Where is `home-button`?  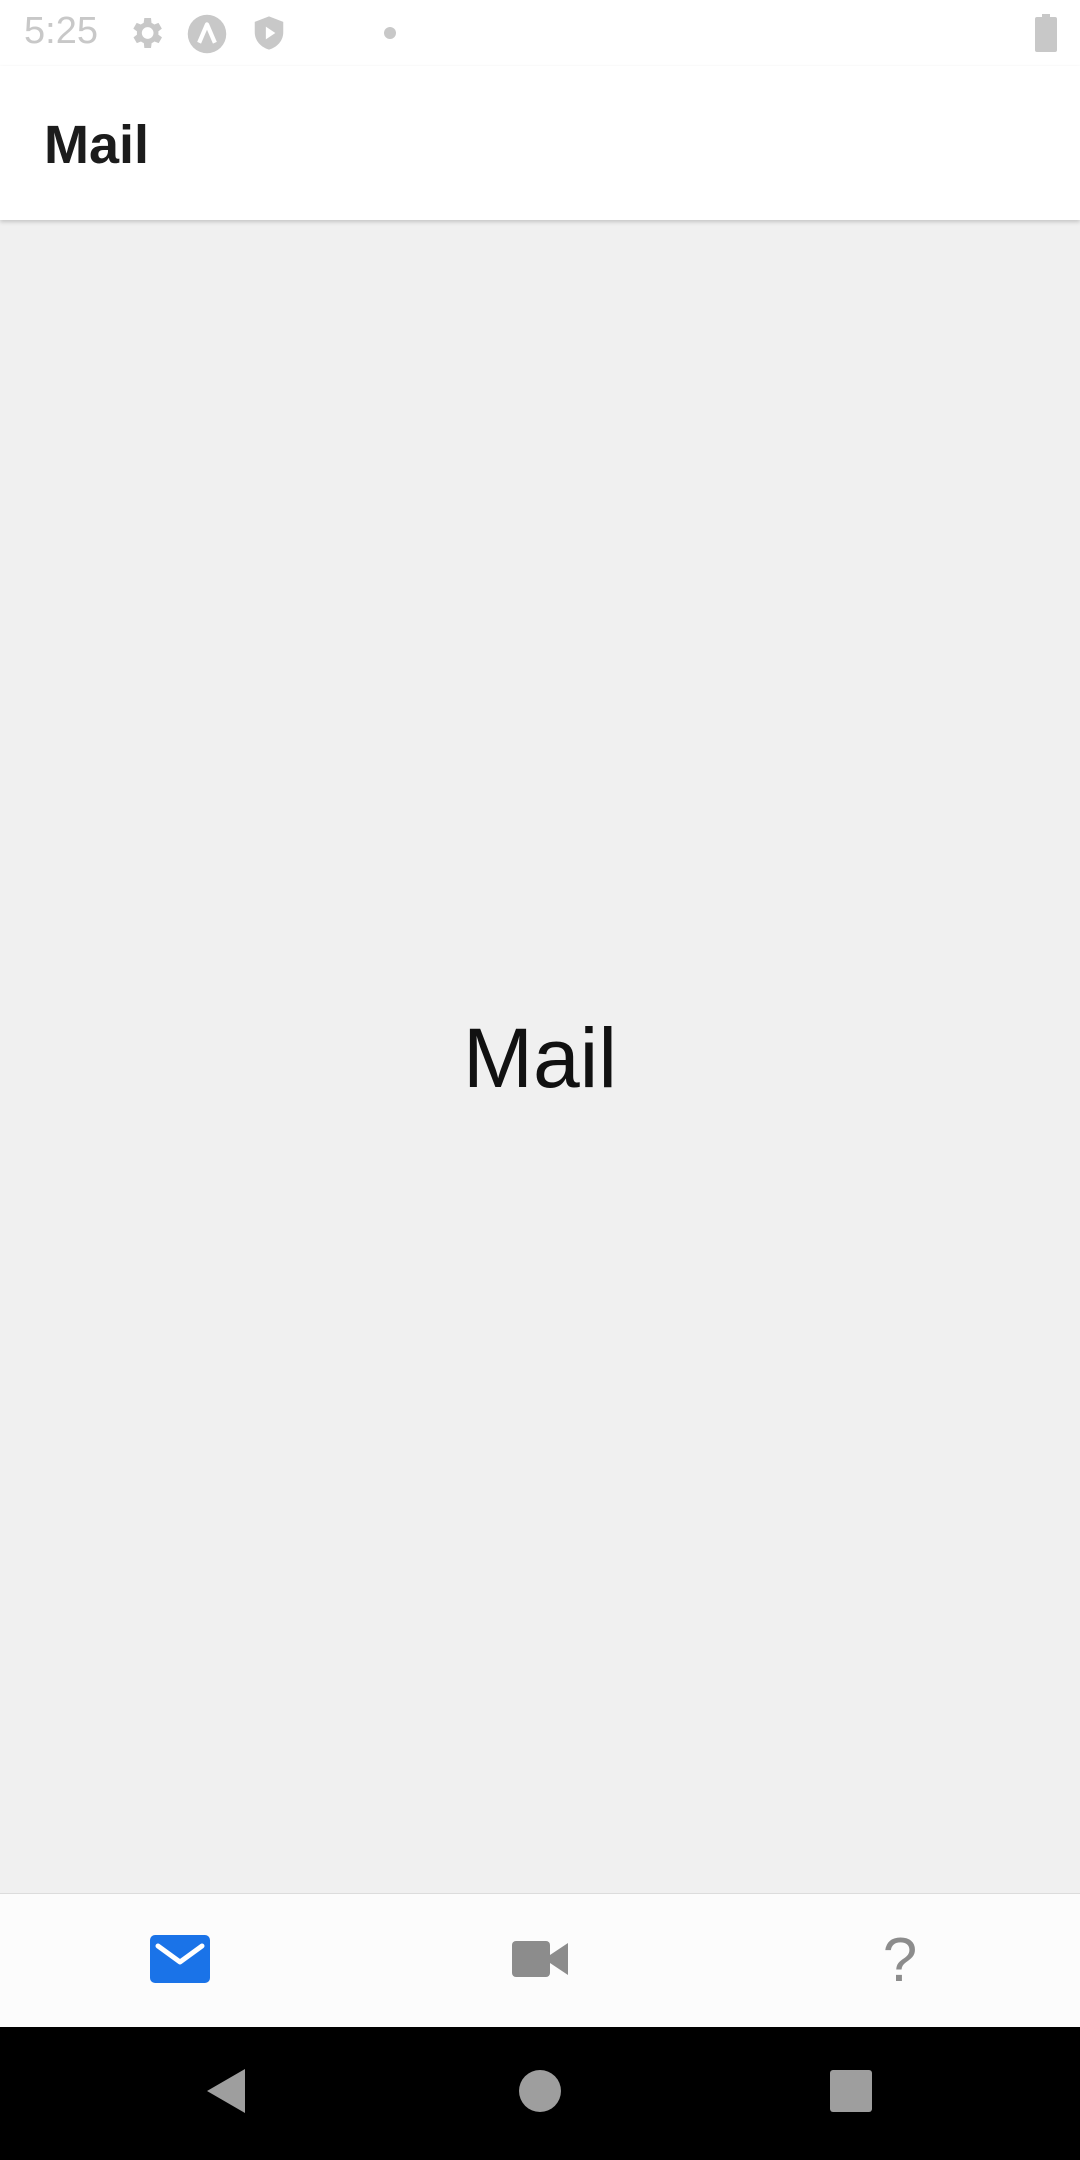 home-button is located at coordinates (540, 2093).